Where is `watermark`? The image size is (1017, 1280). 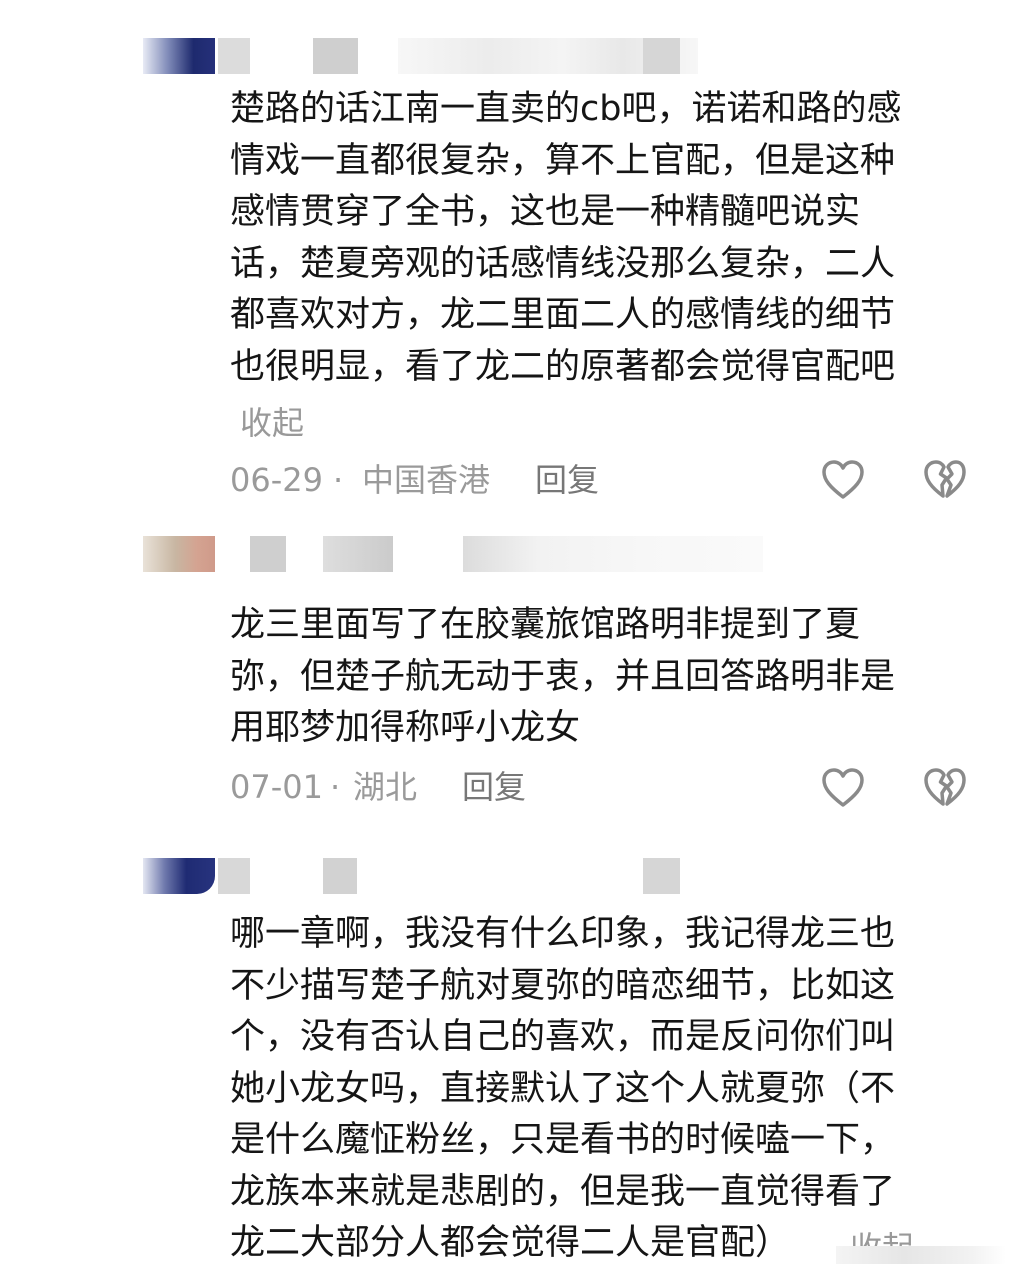 watermark is located at coordinates (926, 1254).